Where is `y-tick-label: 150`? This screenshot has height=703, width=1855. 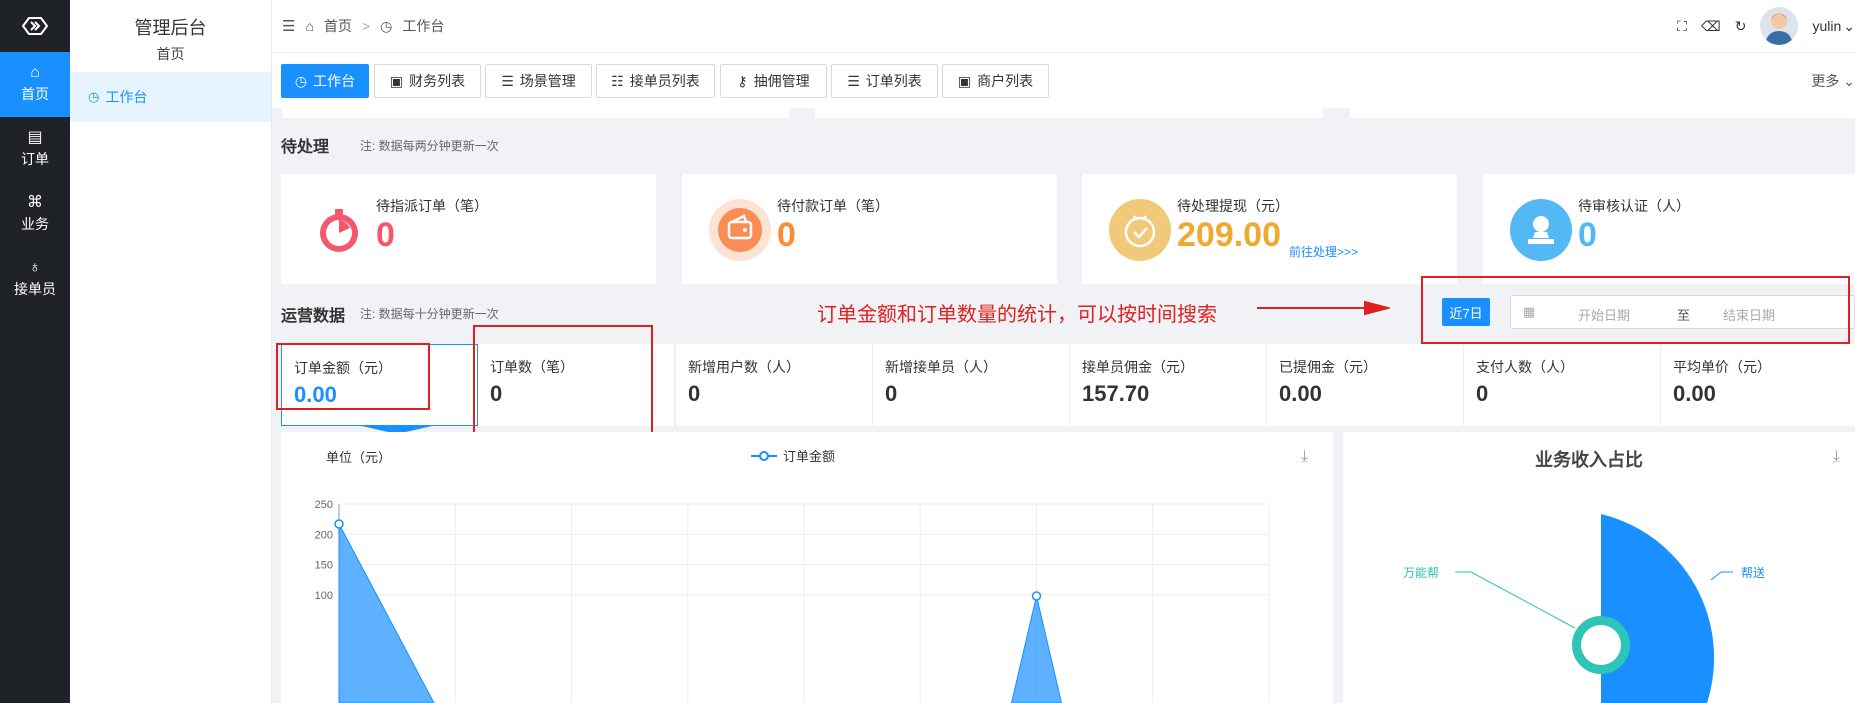 y-tick-label: 150 is located at coordinates (324, 566).